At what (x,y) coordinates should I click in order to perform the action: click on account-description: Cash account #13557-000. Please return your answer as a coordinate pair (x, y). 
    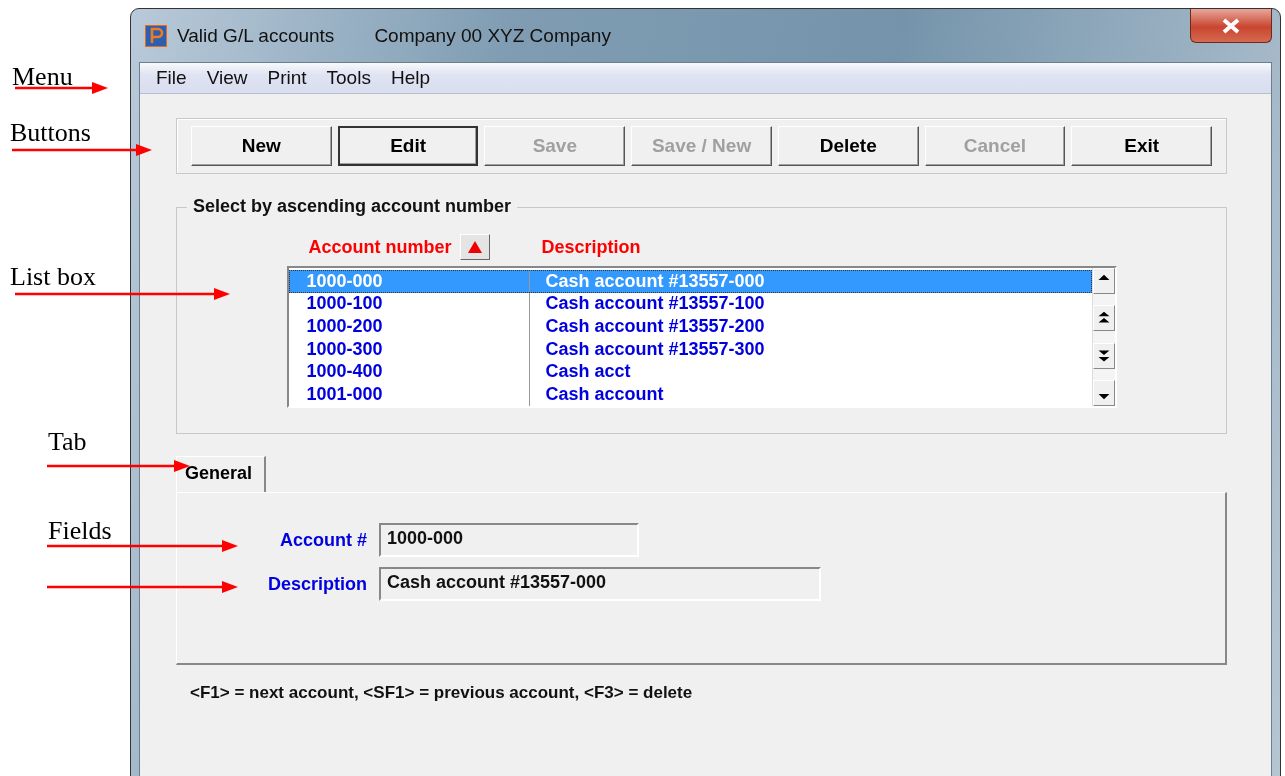
    Looking at the image, I should click on (646, 281).